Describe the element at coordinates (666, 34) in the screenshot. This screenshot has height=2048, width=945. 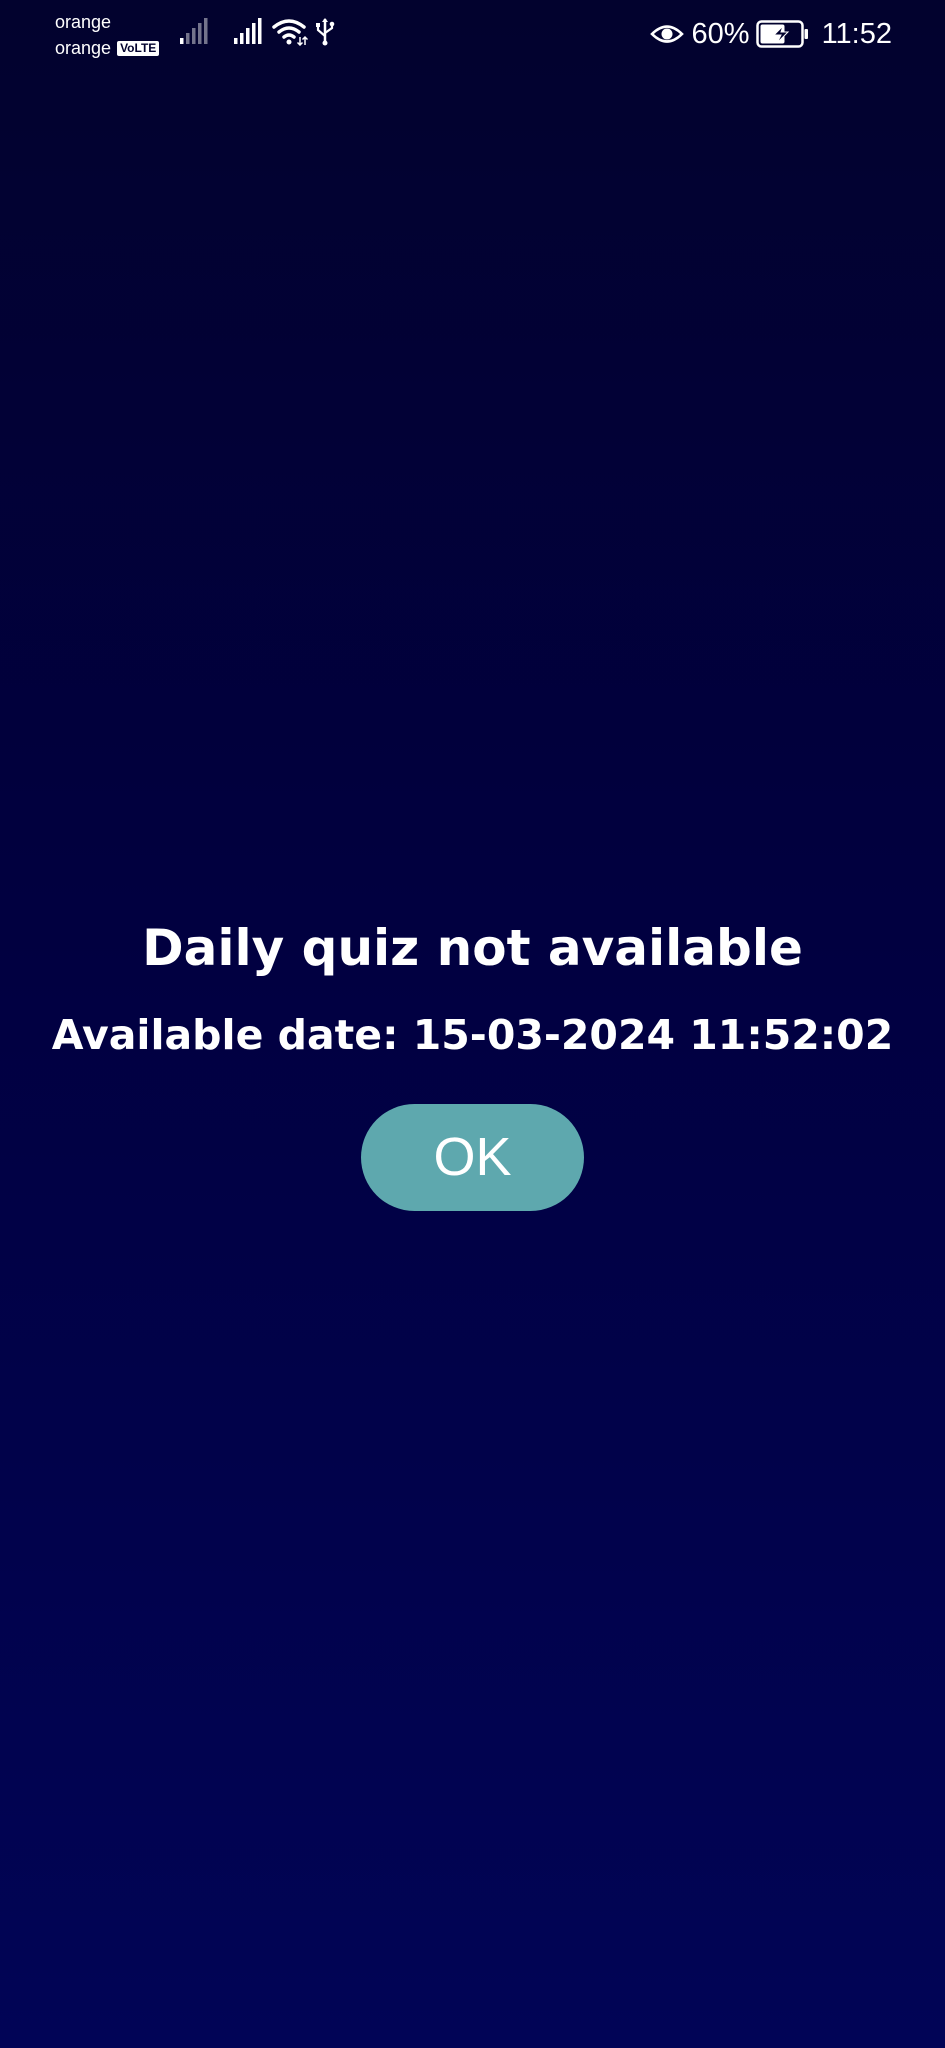
I see `eye-icon` at that location.